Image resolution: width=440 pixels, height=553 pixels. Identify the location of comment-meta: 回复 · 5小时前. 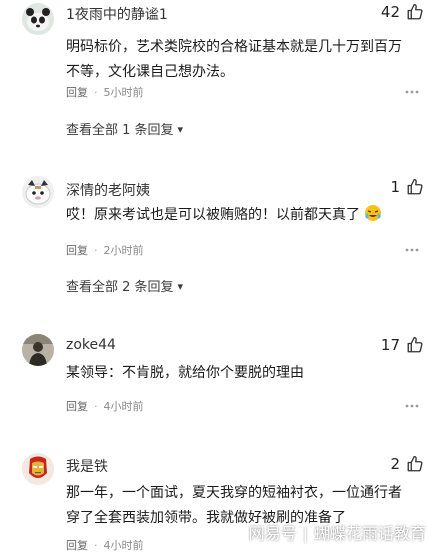
(105, 92).